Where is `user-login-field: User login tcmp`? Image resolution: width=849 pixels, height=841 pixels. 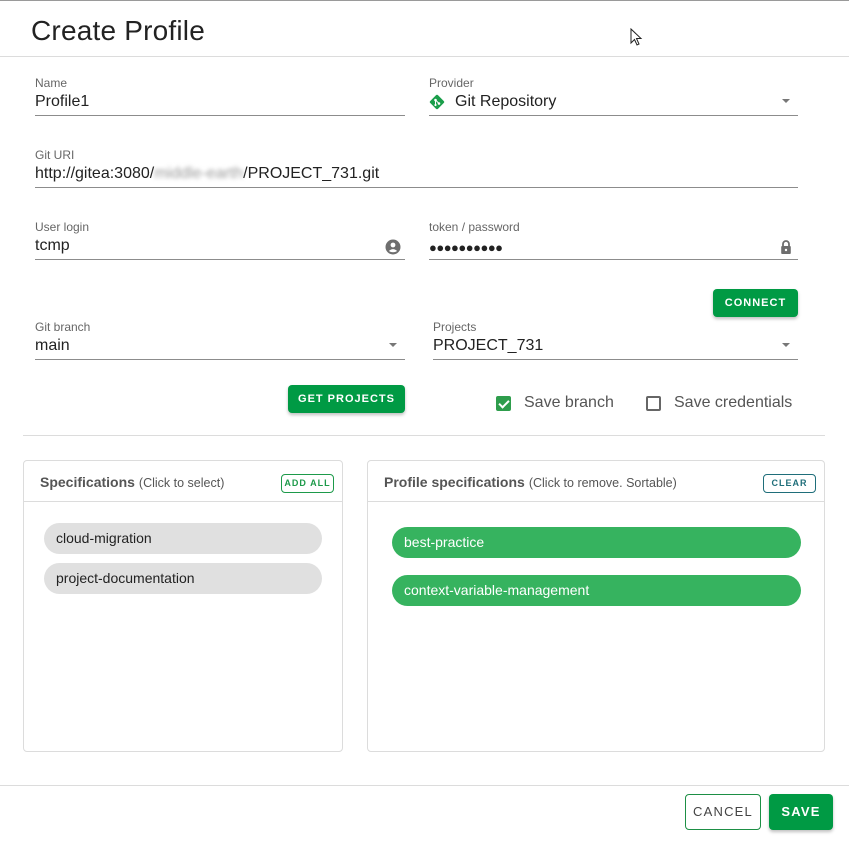 user-login-field: User login tcmp is located at coordinates (220, 240).